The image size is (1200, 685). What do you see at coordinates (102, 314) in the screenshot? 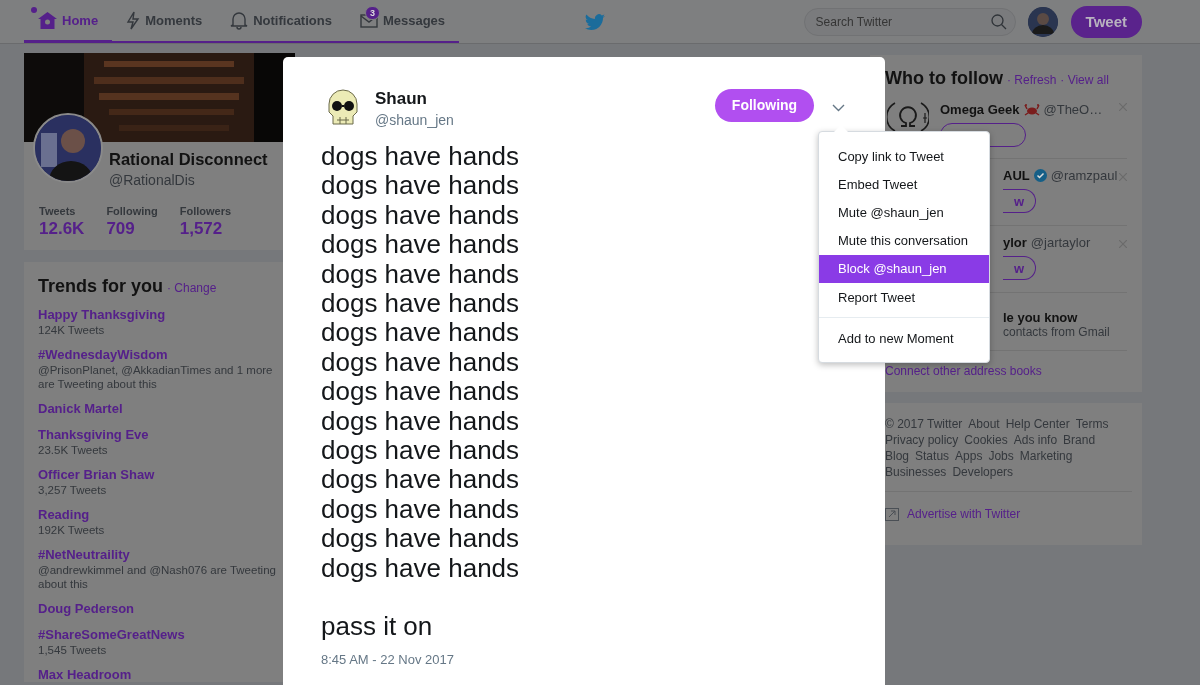
I see `trend-link: Happy Thanksgiving` at bounding box center [102, 314].